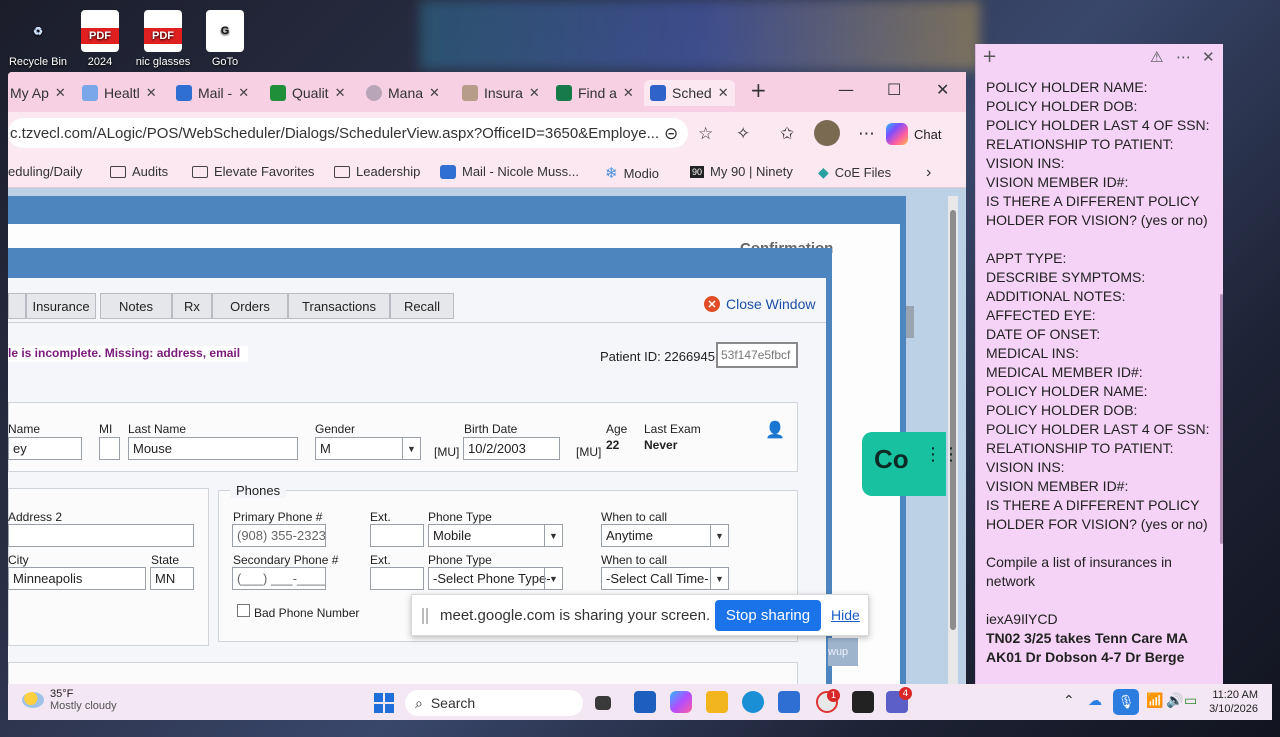 Image resolution: width=1280 pixels, height=737 pixels. Describe the element at coordinates (279, 578) in the screenshot. I see `secondary-phone-input: (___) ___-____` at that location.